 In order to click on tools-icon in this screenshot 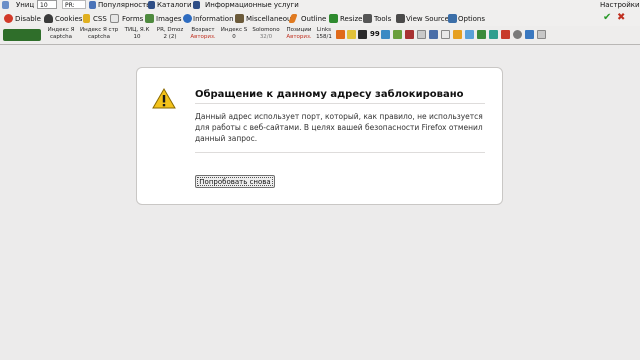, I will do `click(367, 18)`.